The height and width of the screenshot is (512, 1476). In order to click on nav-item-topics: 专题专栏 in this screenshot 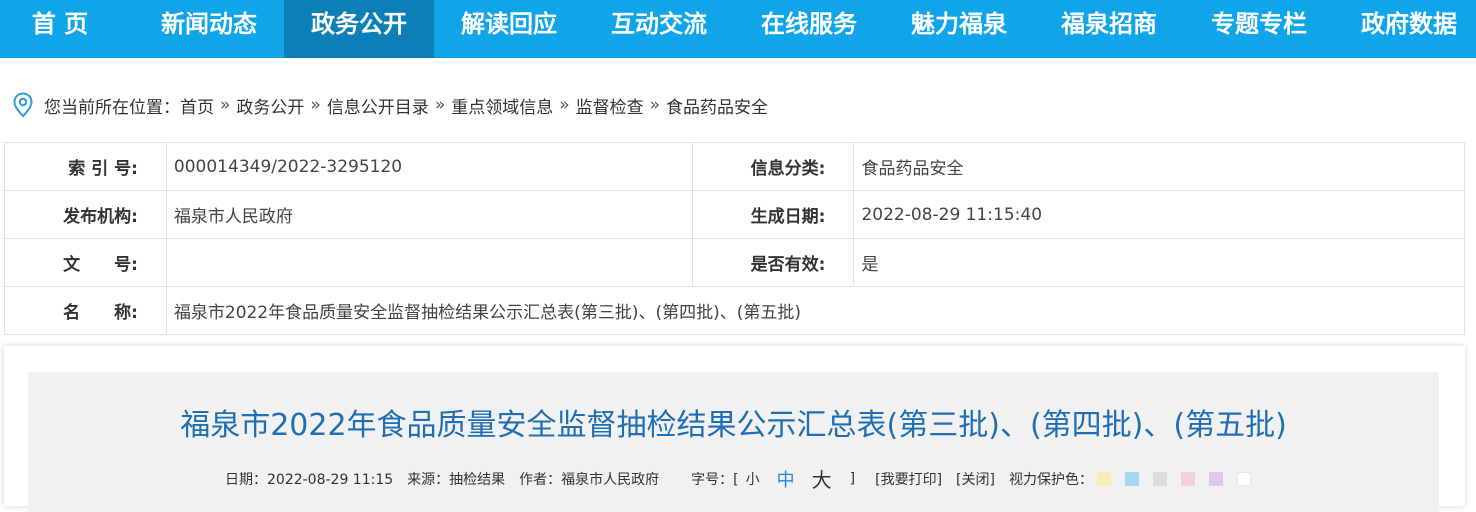, I will do `click(1259, 29)`.